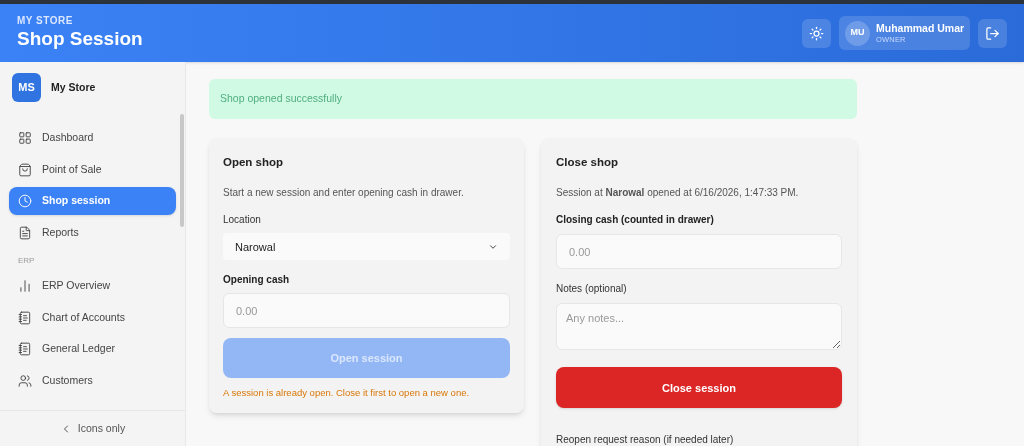 The image size is (1024, 446). What do you see at coordinates (366, 311) in the screenshot?
I see `opening-cash-input: 0.00` at bounding box center [366, 311].